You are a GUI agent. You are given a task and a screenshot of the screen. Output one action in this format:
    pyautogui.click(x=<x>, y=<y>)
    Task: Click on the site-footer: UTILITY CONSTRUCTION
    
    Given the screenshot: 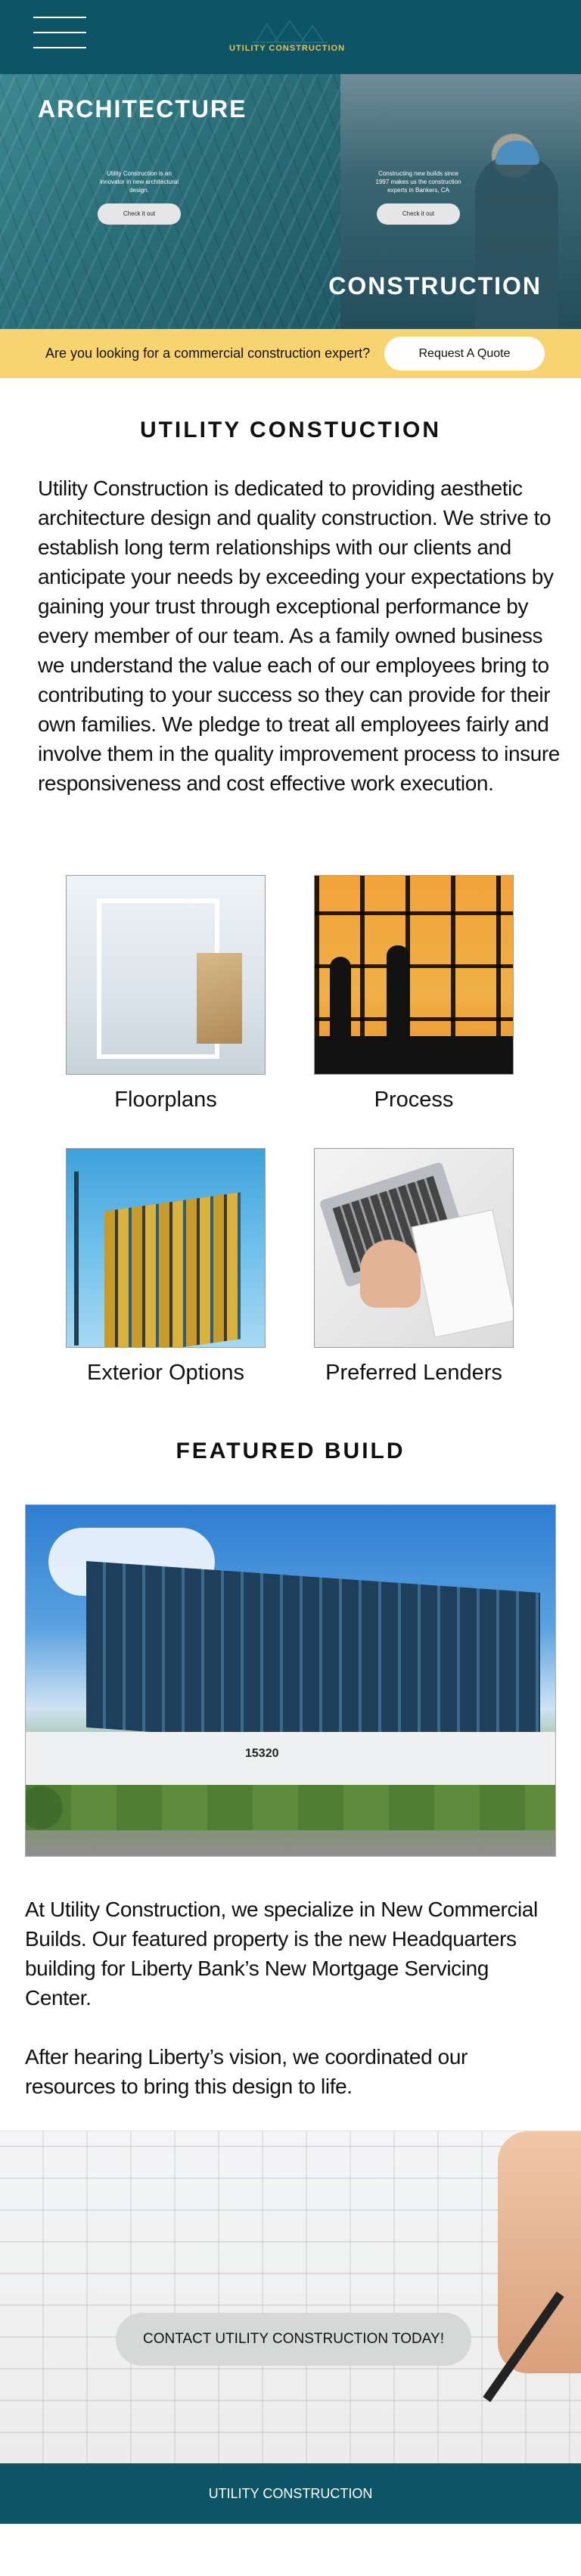 What is the action you would take?
    pyautogui.click(x=291, y=2493)
    